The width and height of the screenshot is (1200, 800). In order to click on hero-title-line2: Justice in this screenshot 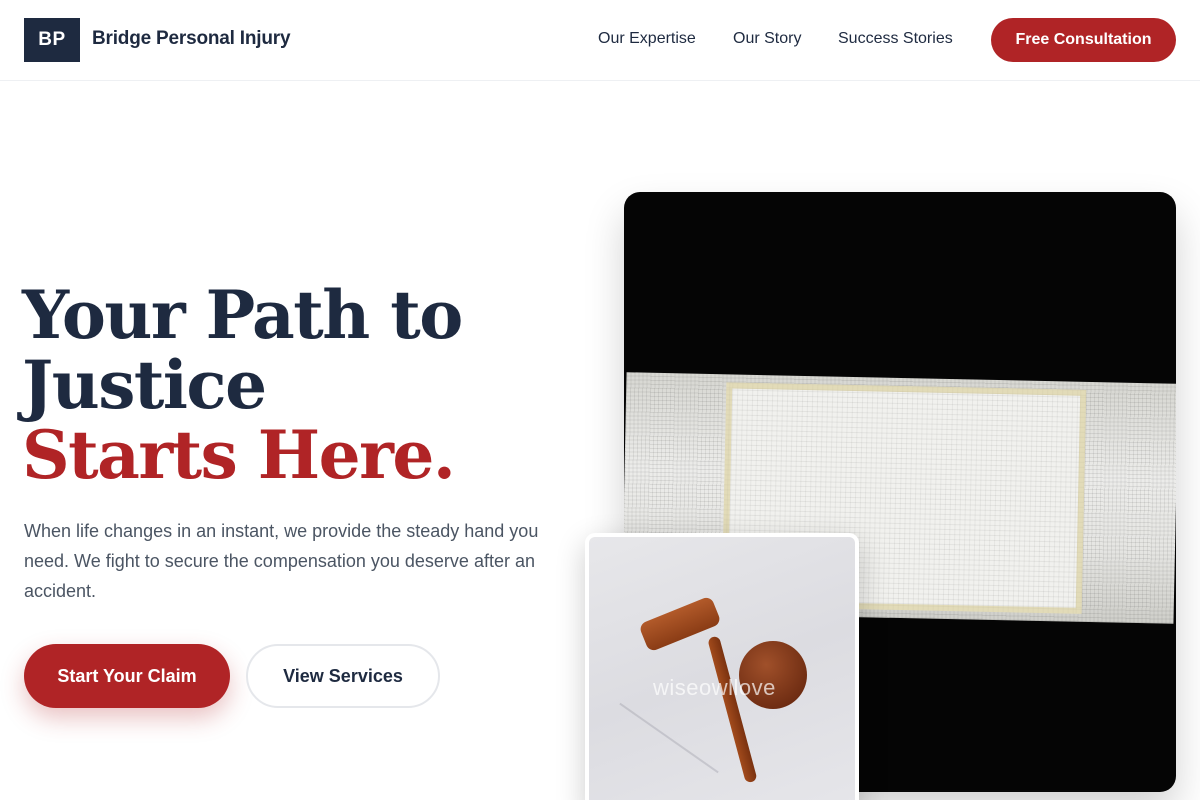, I will do `click(144, 385)`.